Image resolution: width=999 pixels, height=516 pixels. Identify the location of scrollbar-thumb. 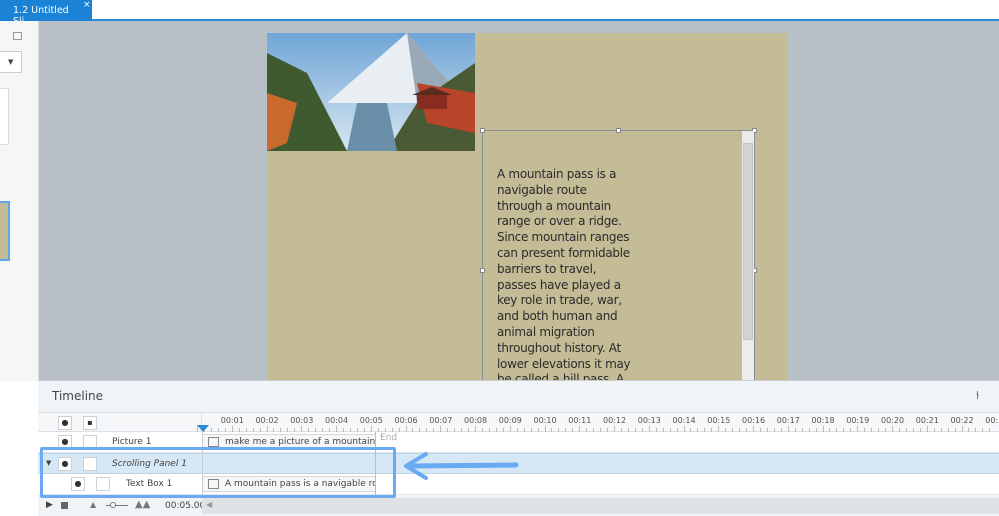
(748, 241).